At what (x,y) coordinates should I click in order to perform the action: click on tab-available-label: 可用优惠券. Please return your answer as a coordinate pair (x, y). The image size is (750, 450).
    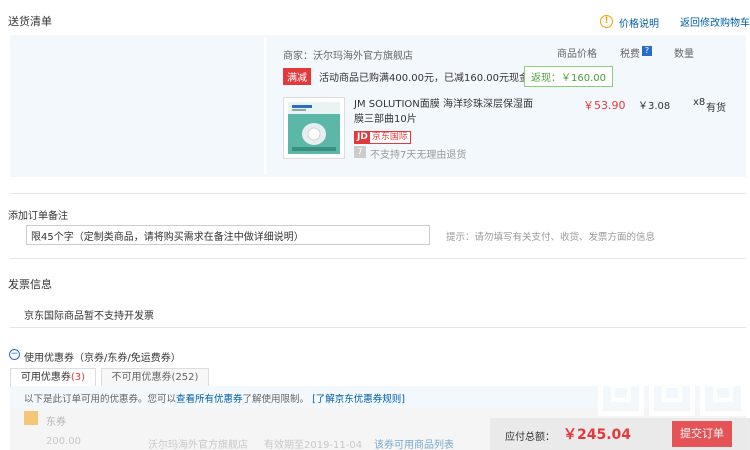
    Looking at the image, I should click on (45, 377).